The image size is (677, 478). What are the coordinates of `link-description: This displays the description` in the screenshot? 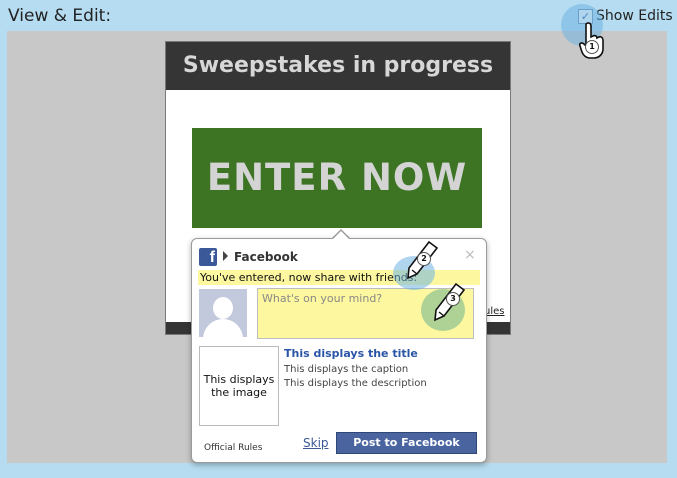 It's located at (355, 383).